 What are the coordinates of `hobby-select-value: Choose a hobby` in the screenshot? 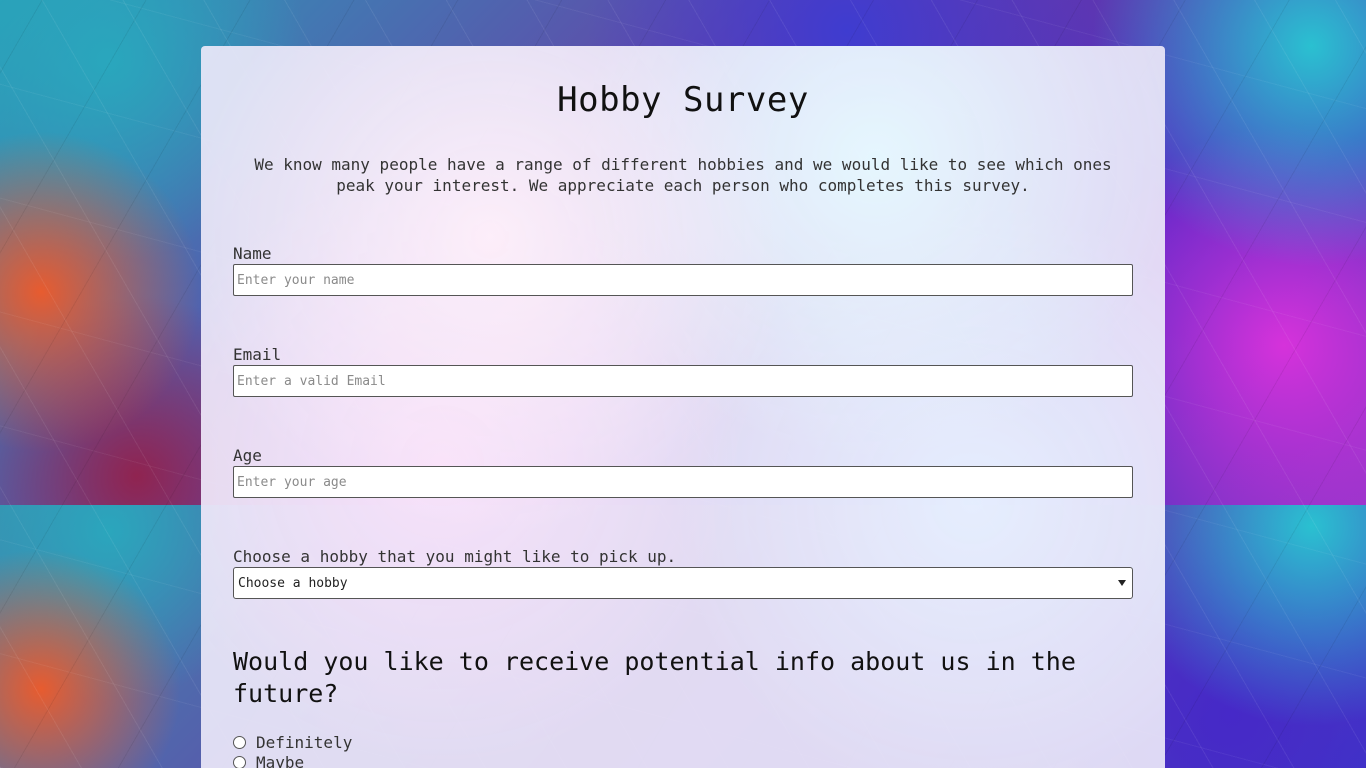 It's located at (293, 583).